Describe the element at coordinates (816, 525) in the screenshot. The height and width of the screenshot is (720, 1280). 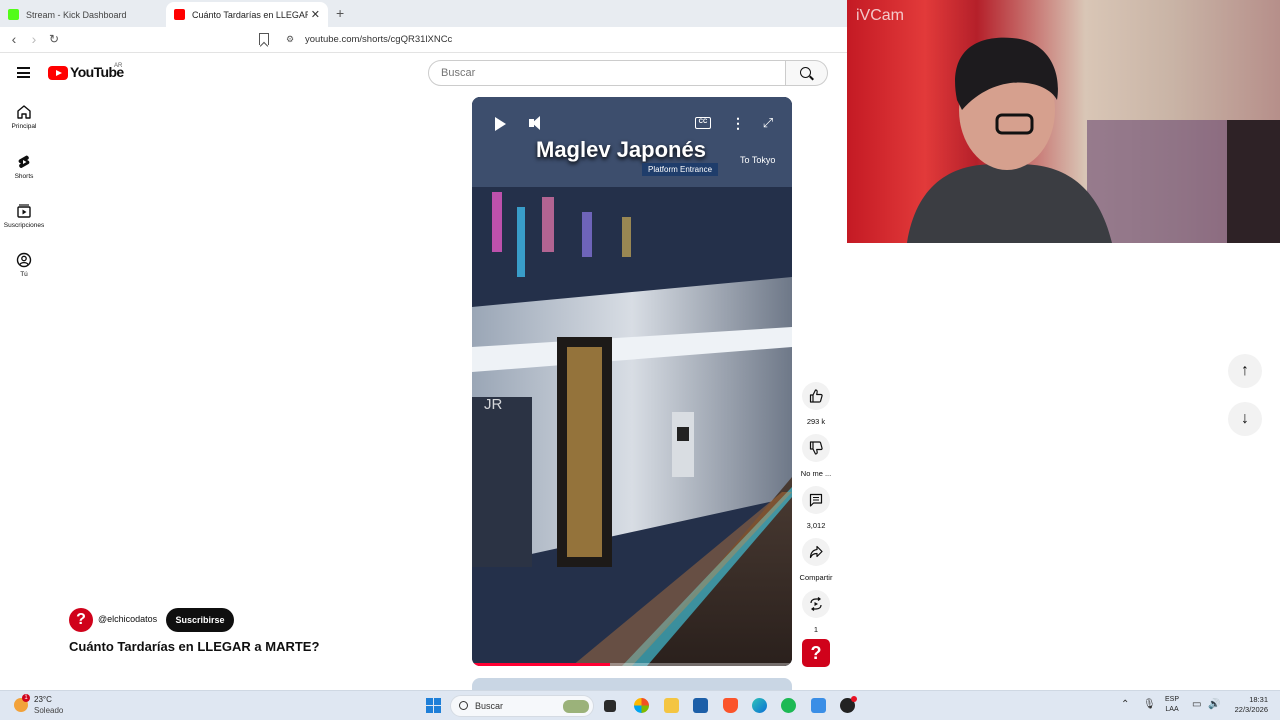
I see `comment-count: 3,012` at that location.